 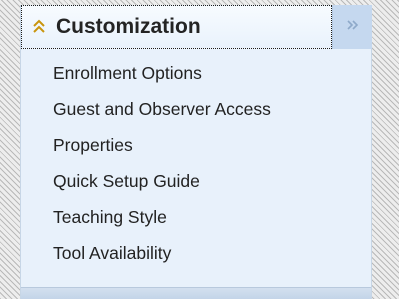 I want to click on menu-item-enrollment-options: Enrollment Options, so click(x=162, y=74).